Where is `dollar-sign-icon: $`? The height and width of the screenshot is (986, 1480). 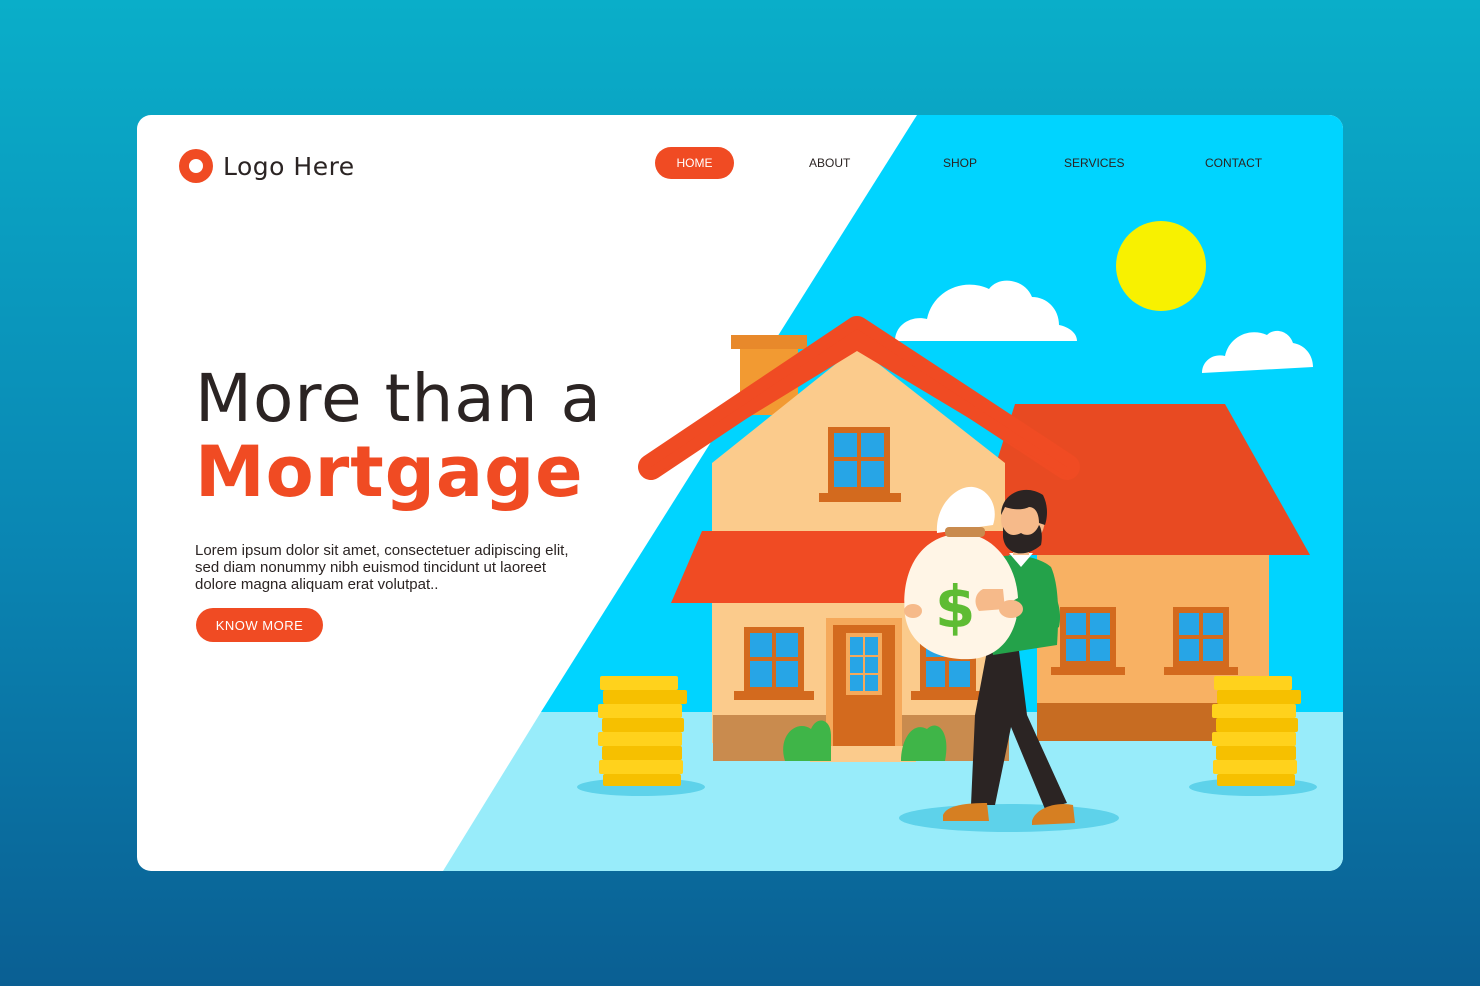 dollar-sign-icon: $ is located at coordinates (955, 607).